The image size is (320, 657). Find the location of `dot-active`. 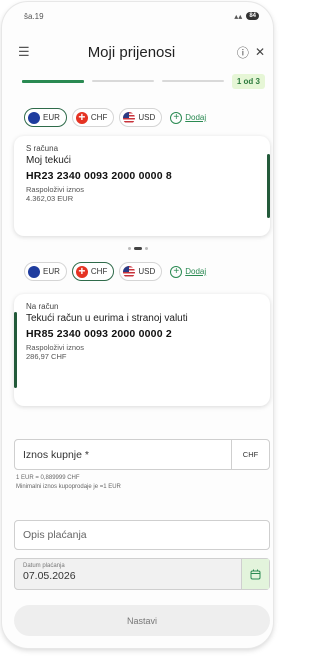

dot-active is located at coordinates (138, 248).